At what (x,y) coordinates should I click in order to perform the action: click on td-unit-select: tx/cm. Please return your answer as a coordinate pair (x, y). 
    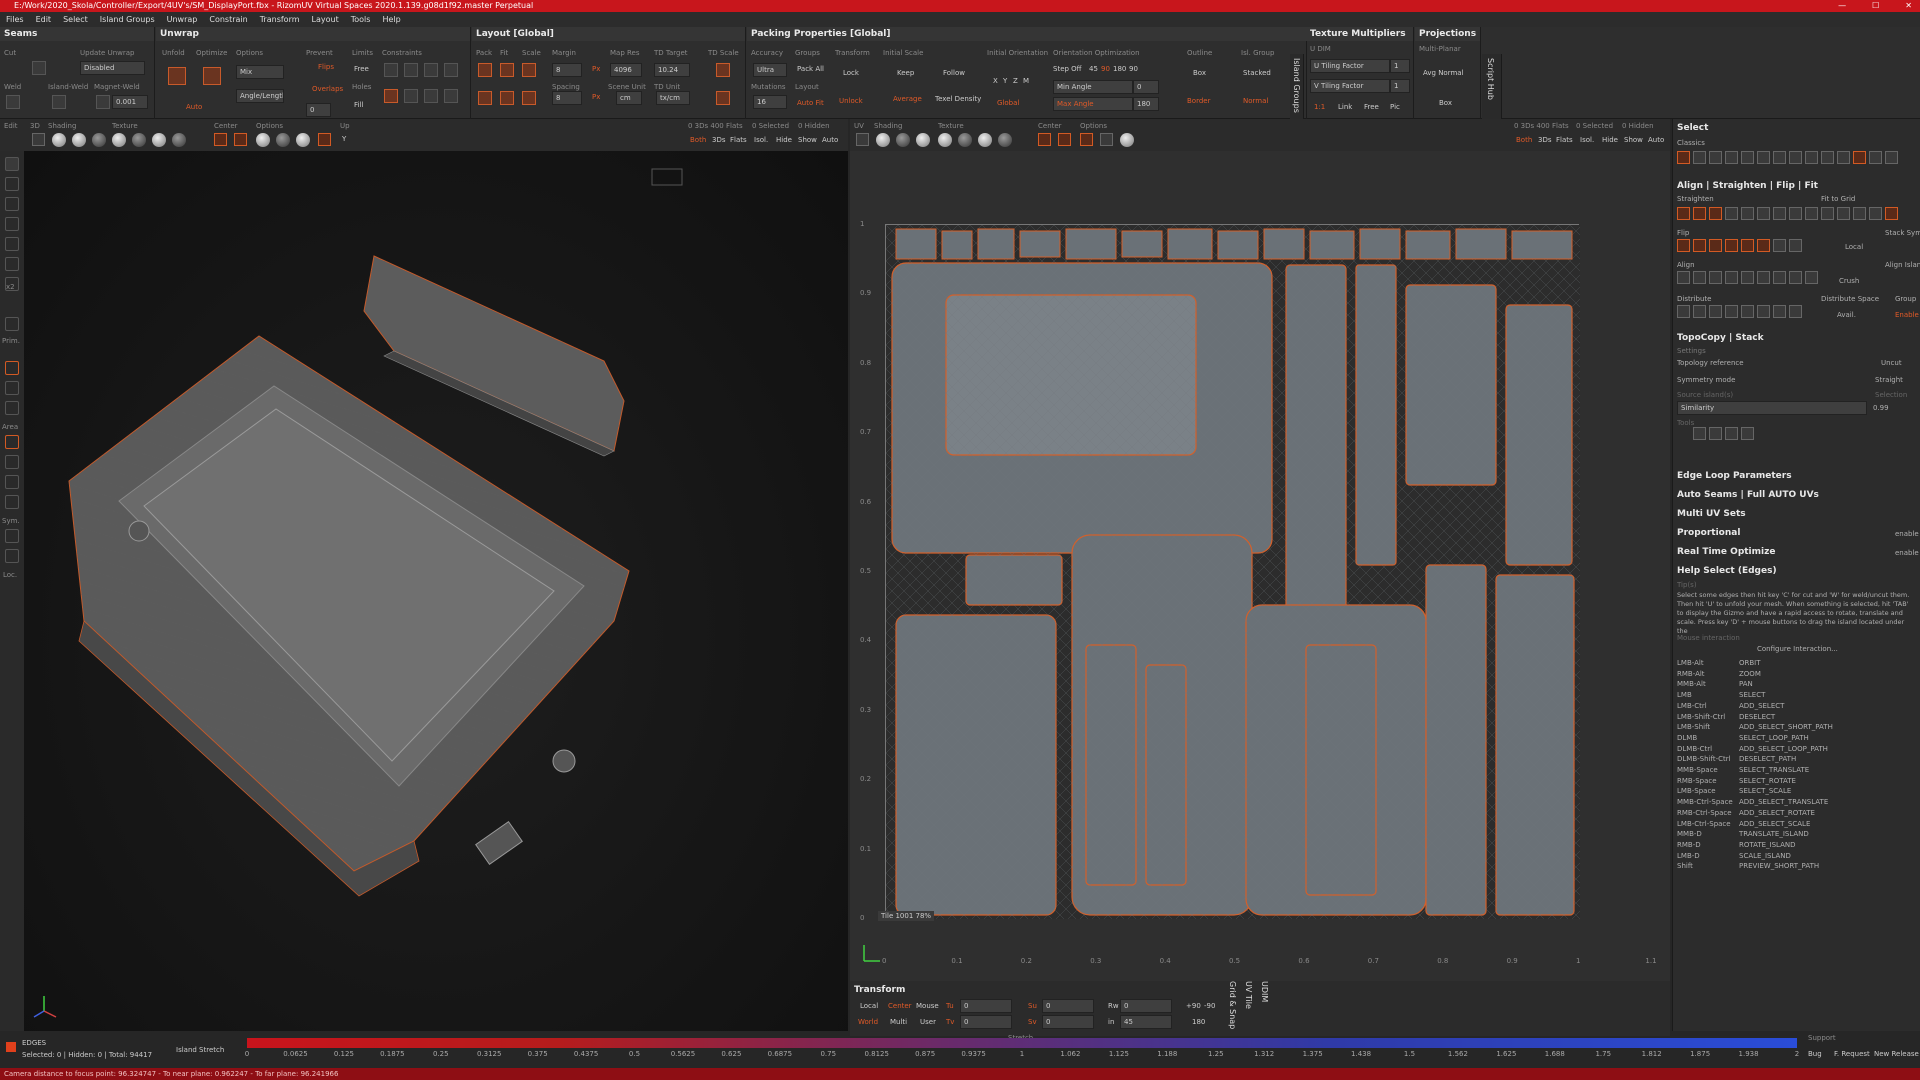
    Looking at the image, I should click on (673, 98).